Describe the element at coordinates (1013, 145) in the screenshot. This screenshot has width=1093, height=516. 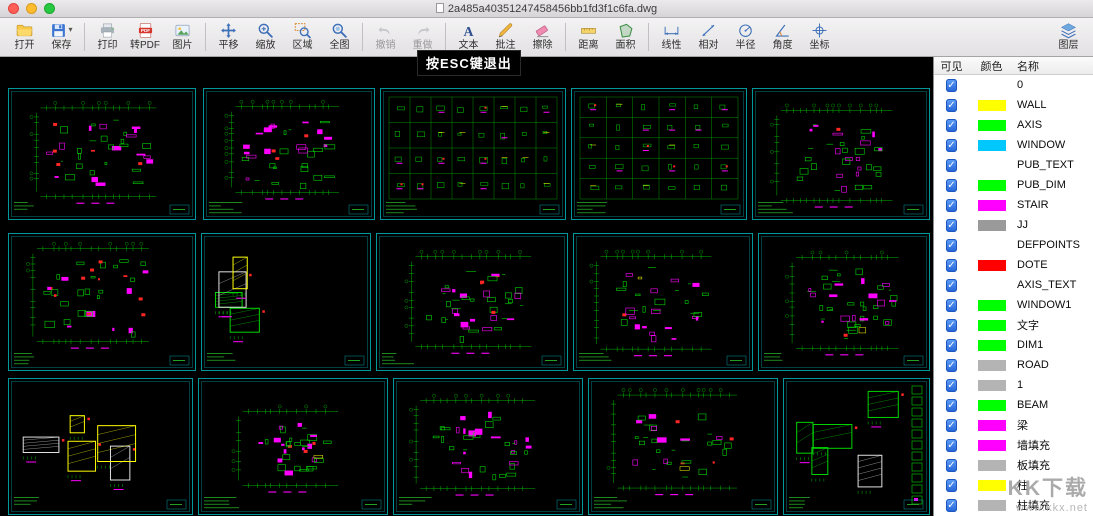
I see `layer-row: ✓ WINDOW` at that location.